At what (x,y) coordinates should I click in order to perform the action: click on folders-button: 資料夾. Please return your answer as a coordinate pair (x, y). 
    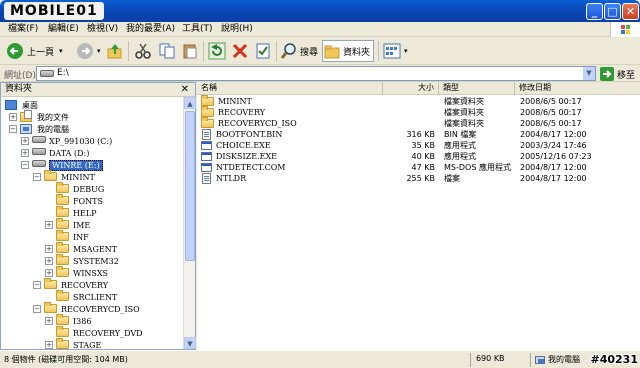
    Looking at the image, I should click on (348, 51).